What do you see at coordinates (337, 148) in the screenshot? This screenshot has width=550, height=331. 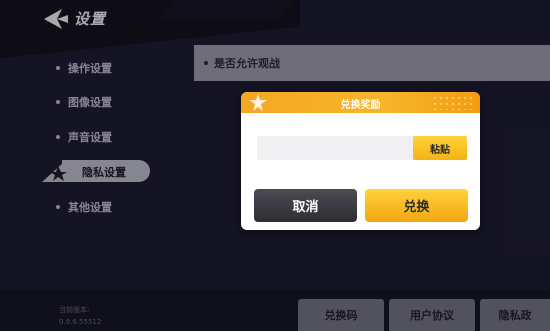 I see `redeem-code-input` at bounding box center [337, 148].